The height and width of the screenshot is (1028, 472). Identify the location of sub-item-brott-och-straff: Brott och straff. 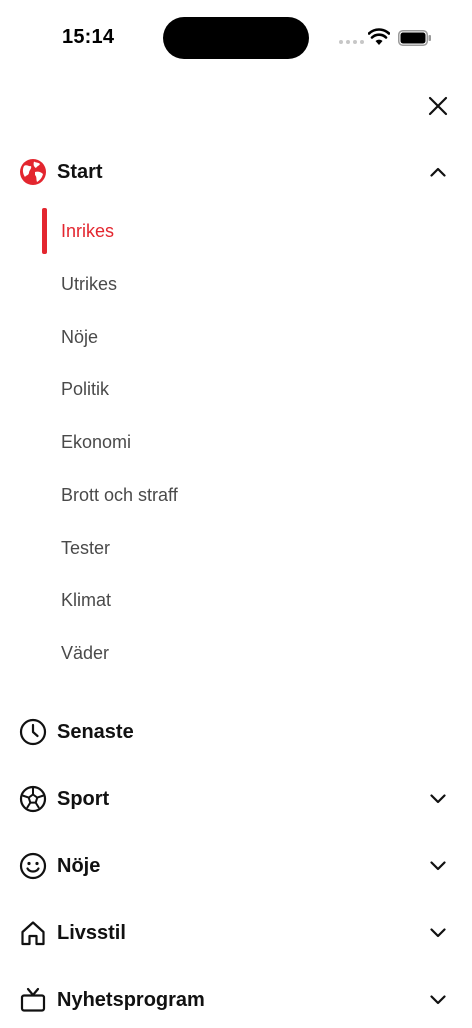
(236, 495).